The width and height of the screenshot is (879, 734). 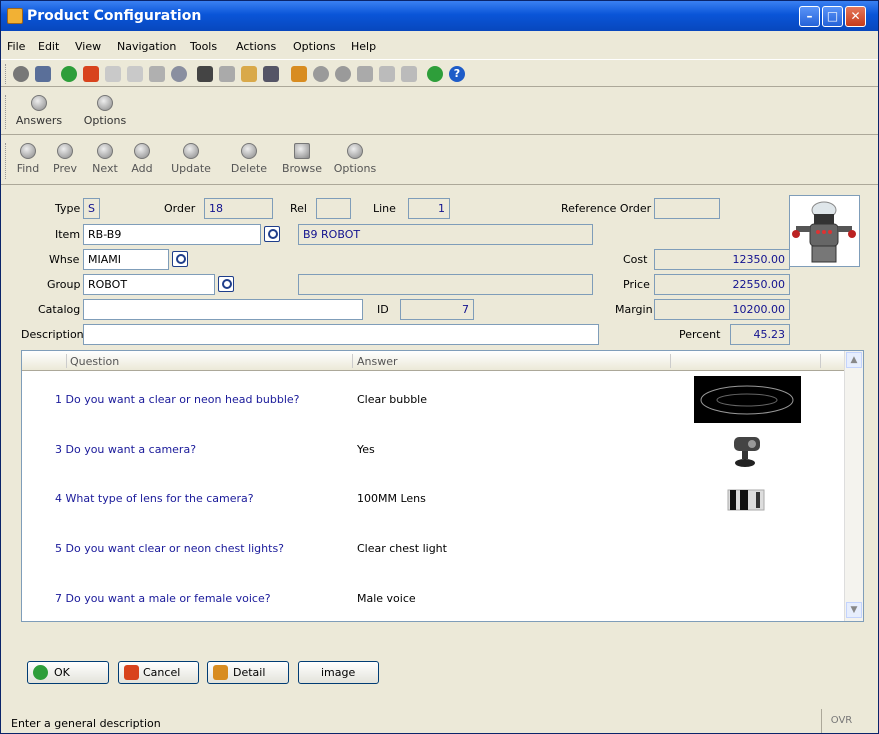 I want to click on answers-button: Answers, so click(x=39, y=111).